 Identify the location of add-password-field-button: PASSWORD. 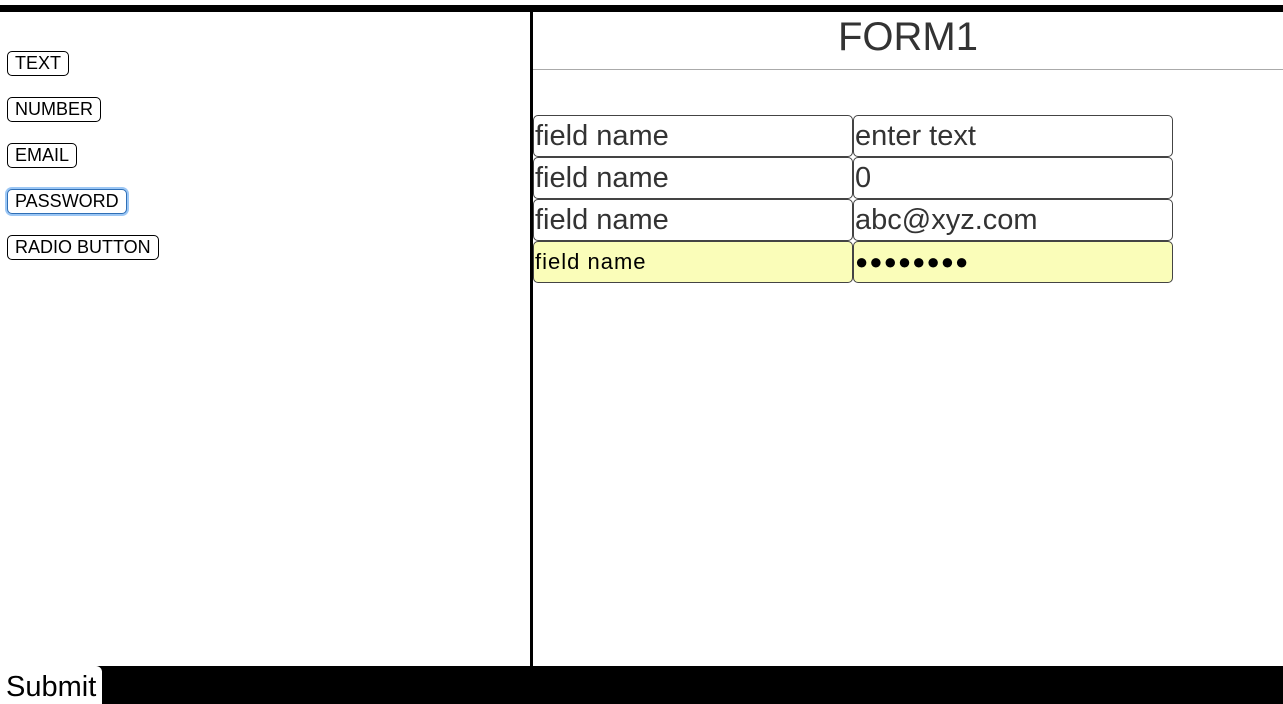
(67, 201).